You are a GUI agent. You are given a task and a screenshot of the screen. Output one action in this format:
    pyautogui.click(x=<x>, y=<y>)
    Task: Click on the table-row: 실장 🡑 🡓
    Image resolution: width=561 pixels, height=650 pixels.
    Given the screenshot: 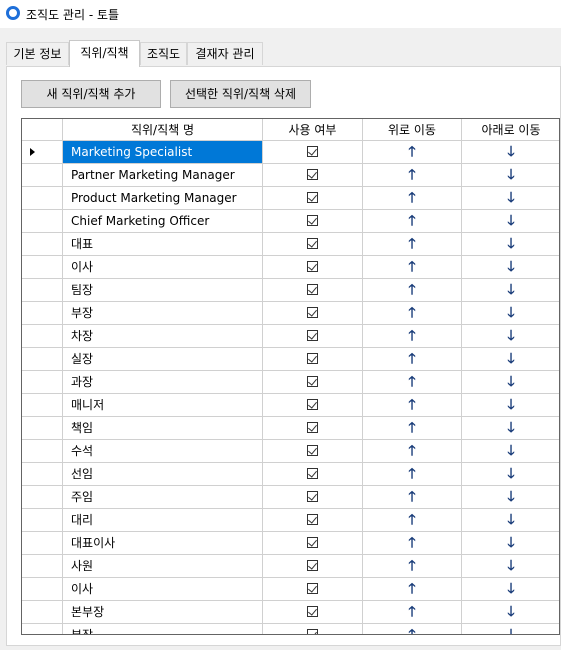 What is the action you would take?
    pyautogui.click(x=290, y=359)
    